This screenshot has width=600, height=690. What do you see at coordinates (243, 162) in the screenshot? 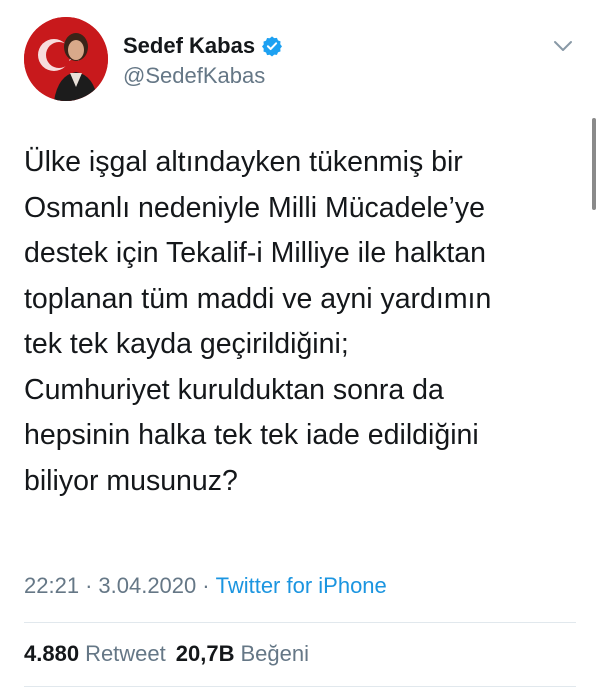
I see `tweet-line: Ülke işgal altındayken tükenmiş bir` at bounding box center [243, 162].